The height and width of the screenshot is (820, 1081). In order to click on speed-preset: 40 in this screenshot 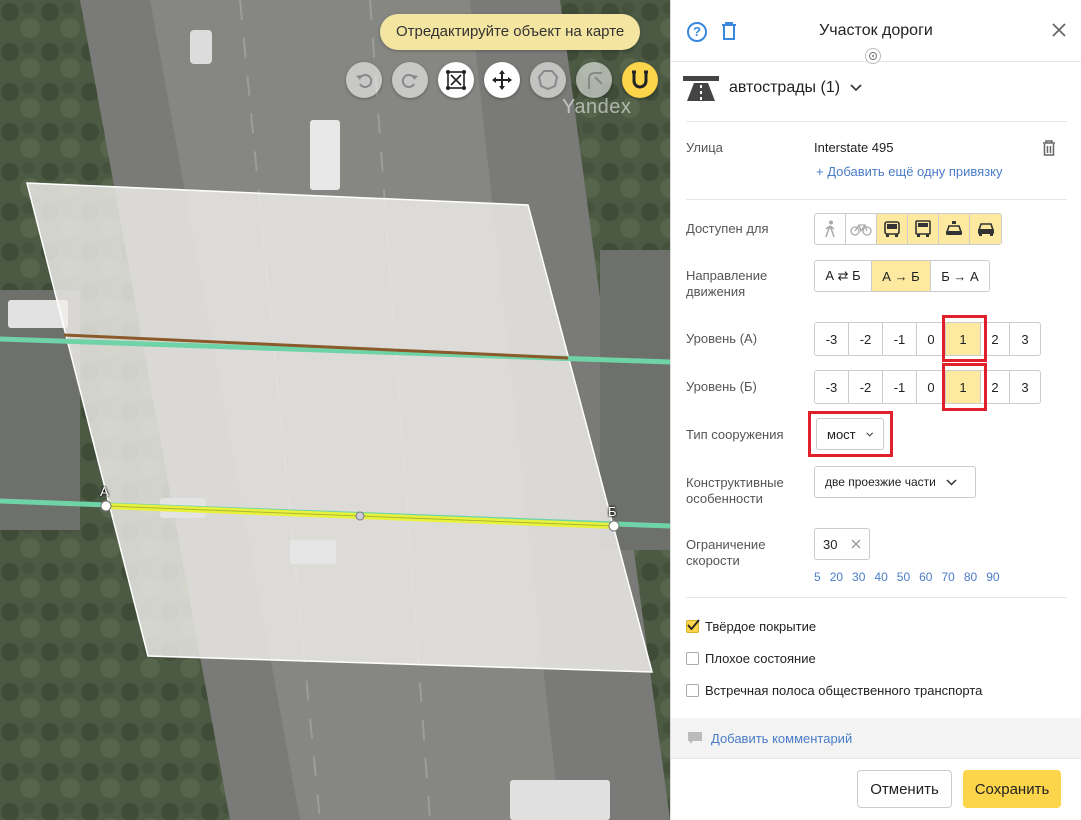, I will do `click(880, 577)`.